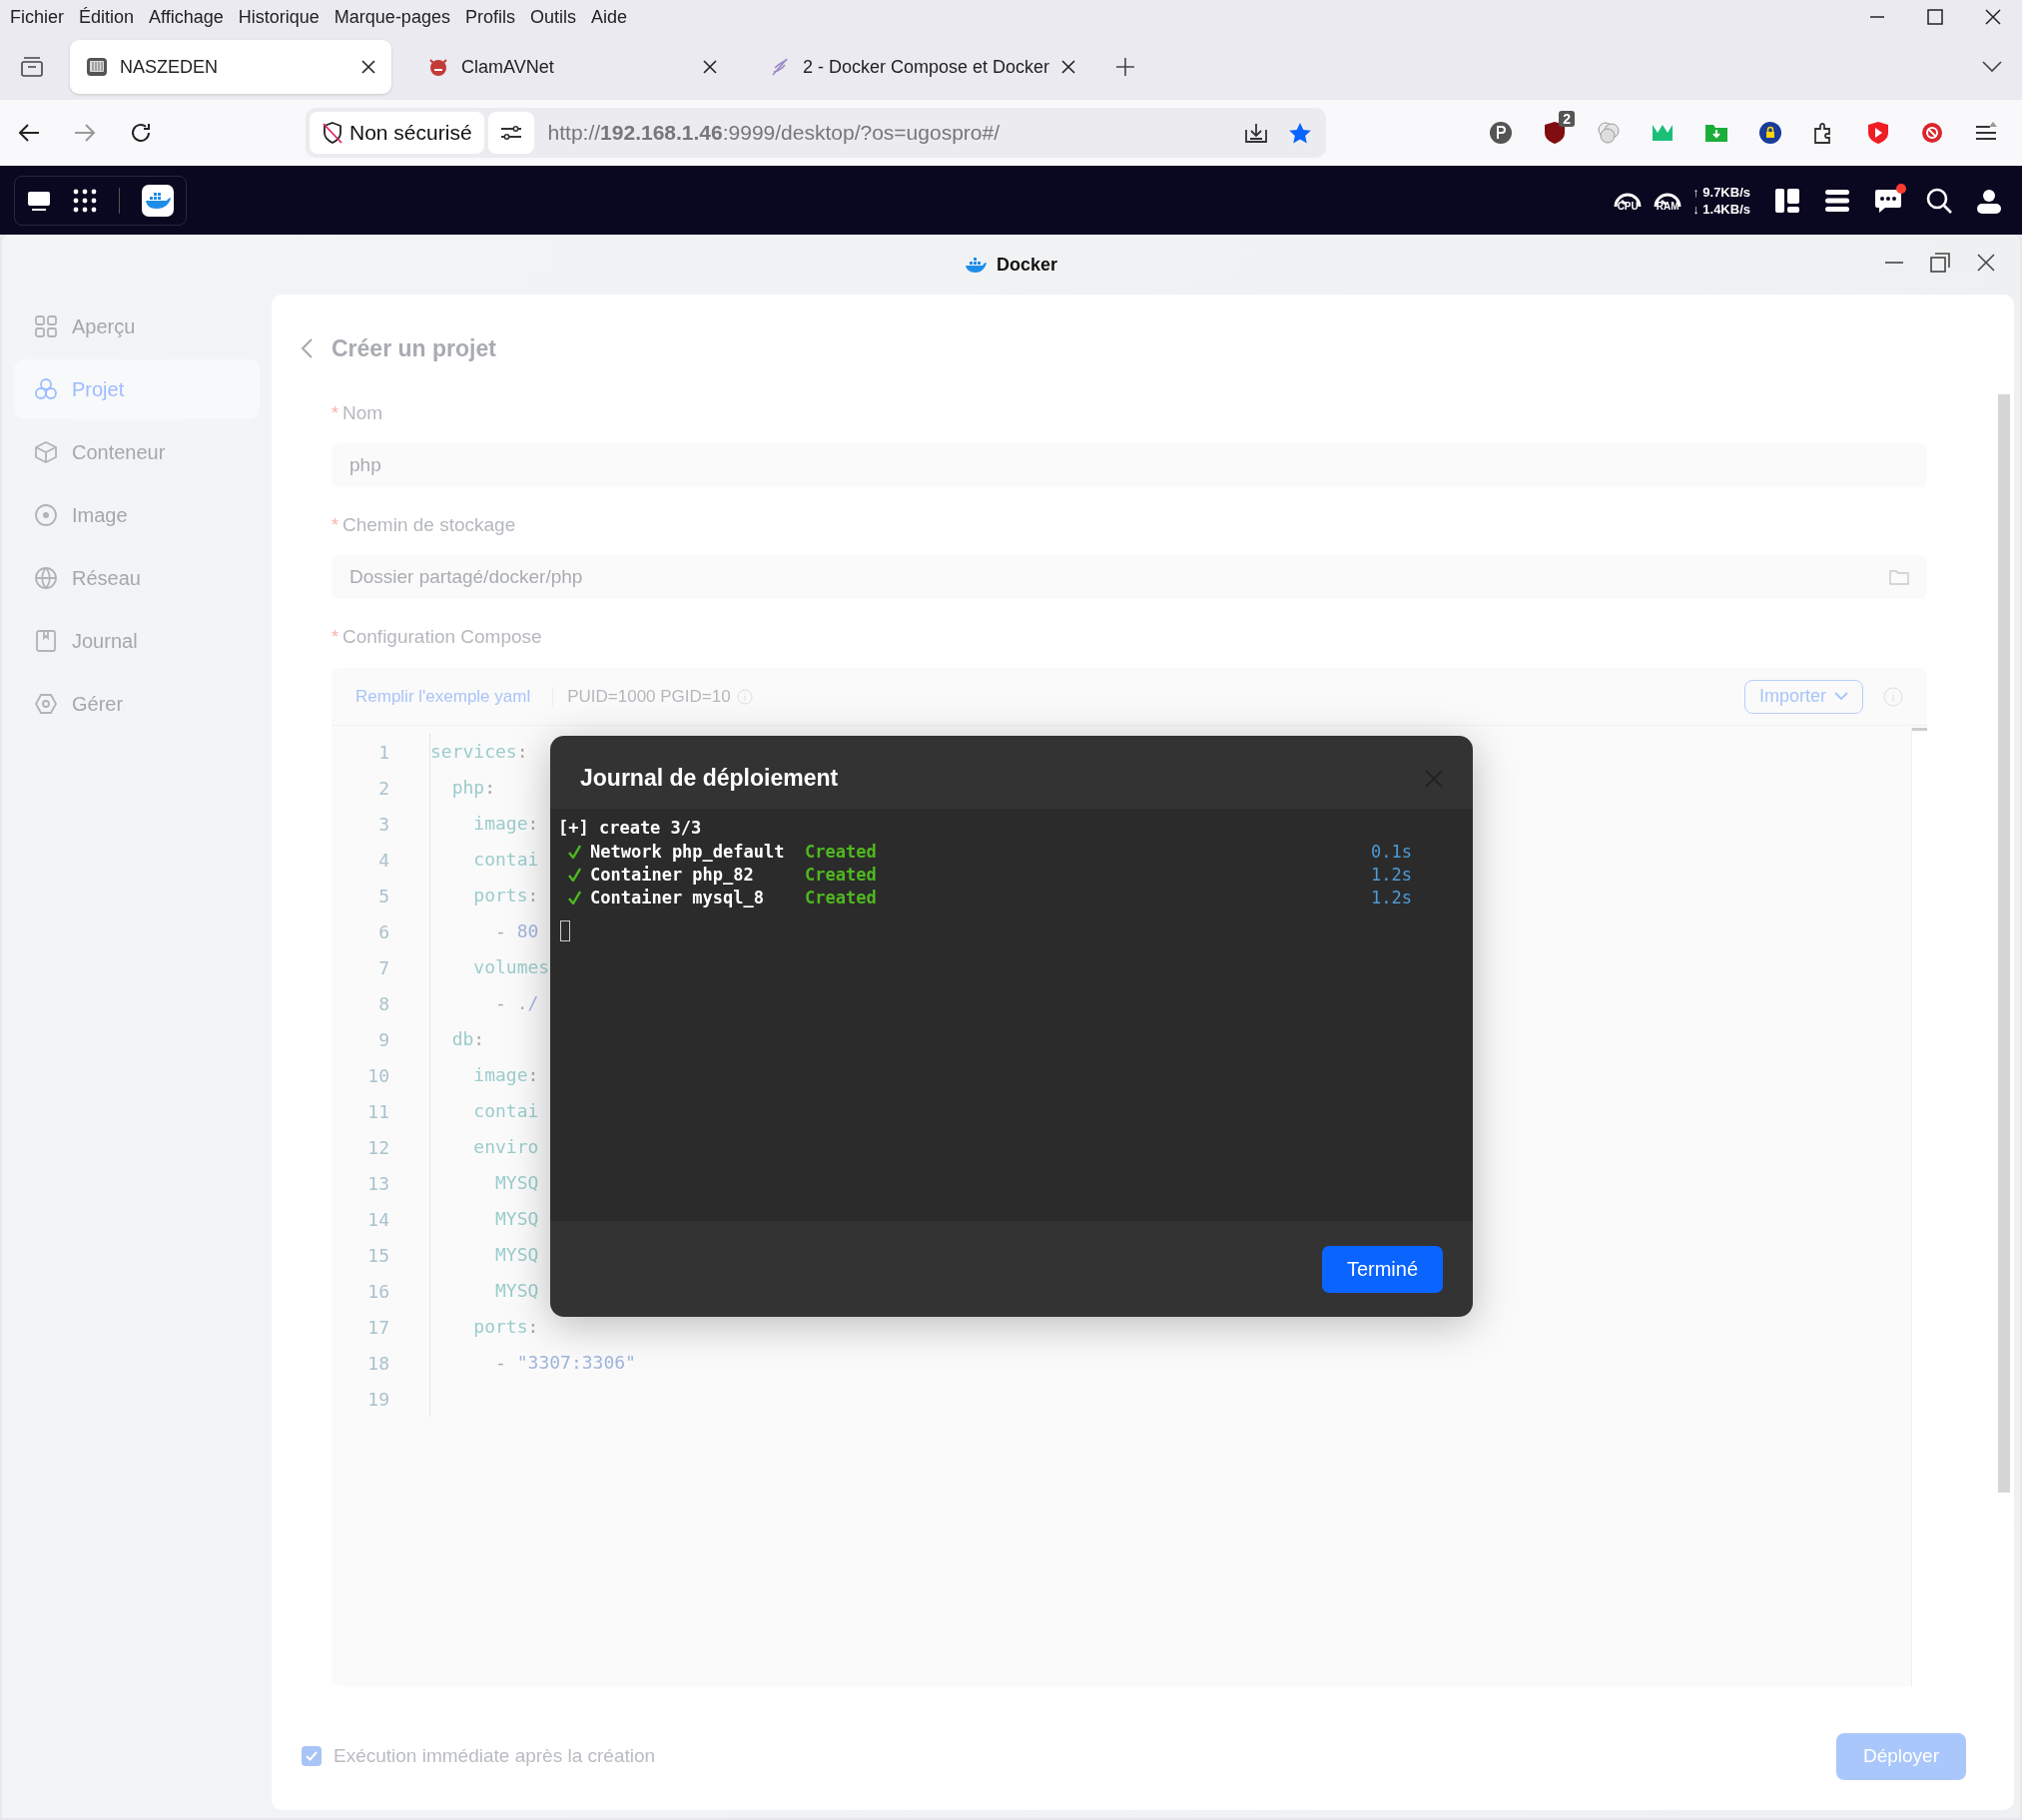 This screenshot has height=1820, width=2022. Describe the element at coordinates (377, 1363) in the screenshot. I see `line-number: 18` at that location.